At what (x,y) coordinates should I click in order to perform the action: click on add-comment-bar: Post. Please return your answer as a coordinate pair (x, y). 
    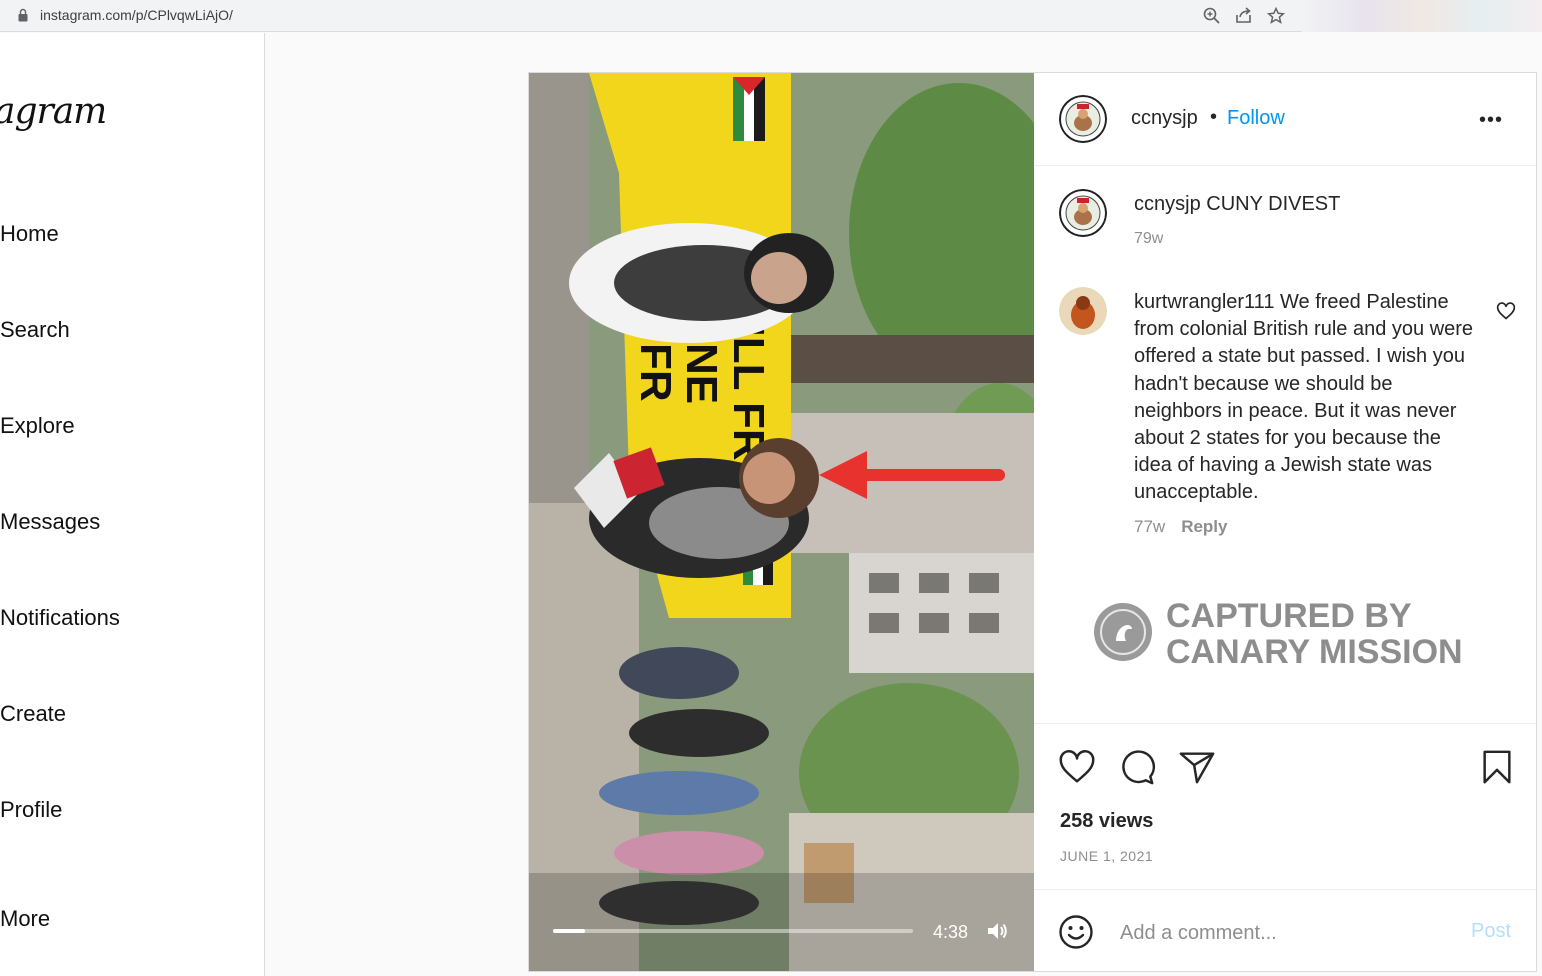
    Looking at the image, I should click on (1285, 930).